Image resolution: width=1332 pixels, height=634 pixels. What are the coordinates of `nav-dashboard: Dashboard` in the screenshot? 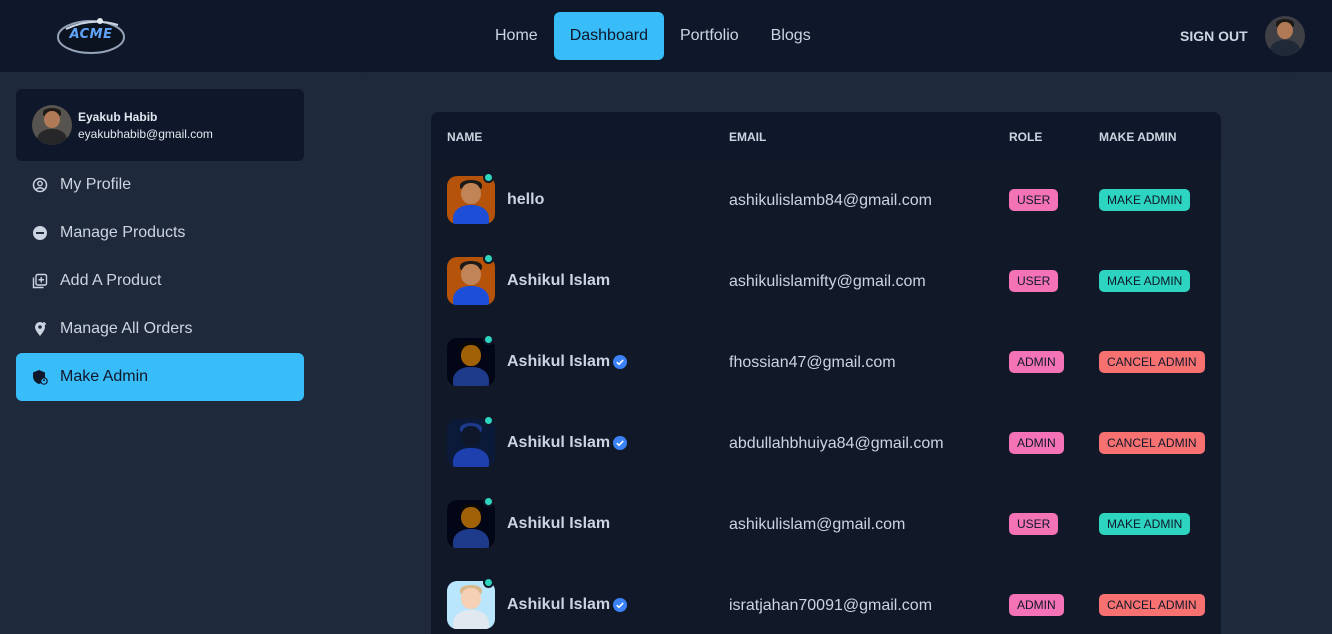 It's located at (608, 36).